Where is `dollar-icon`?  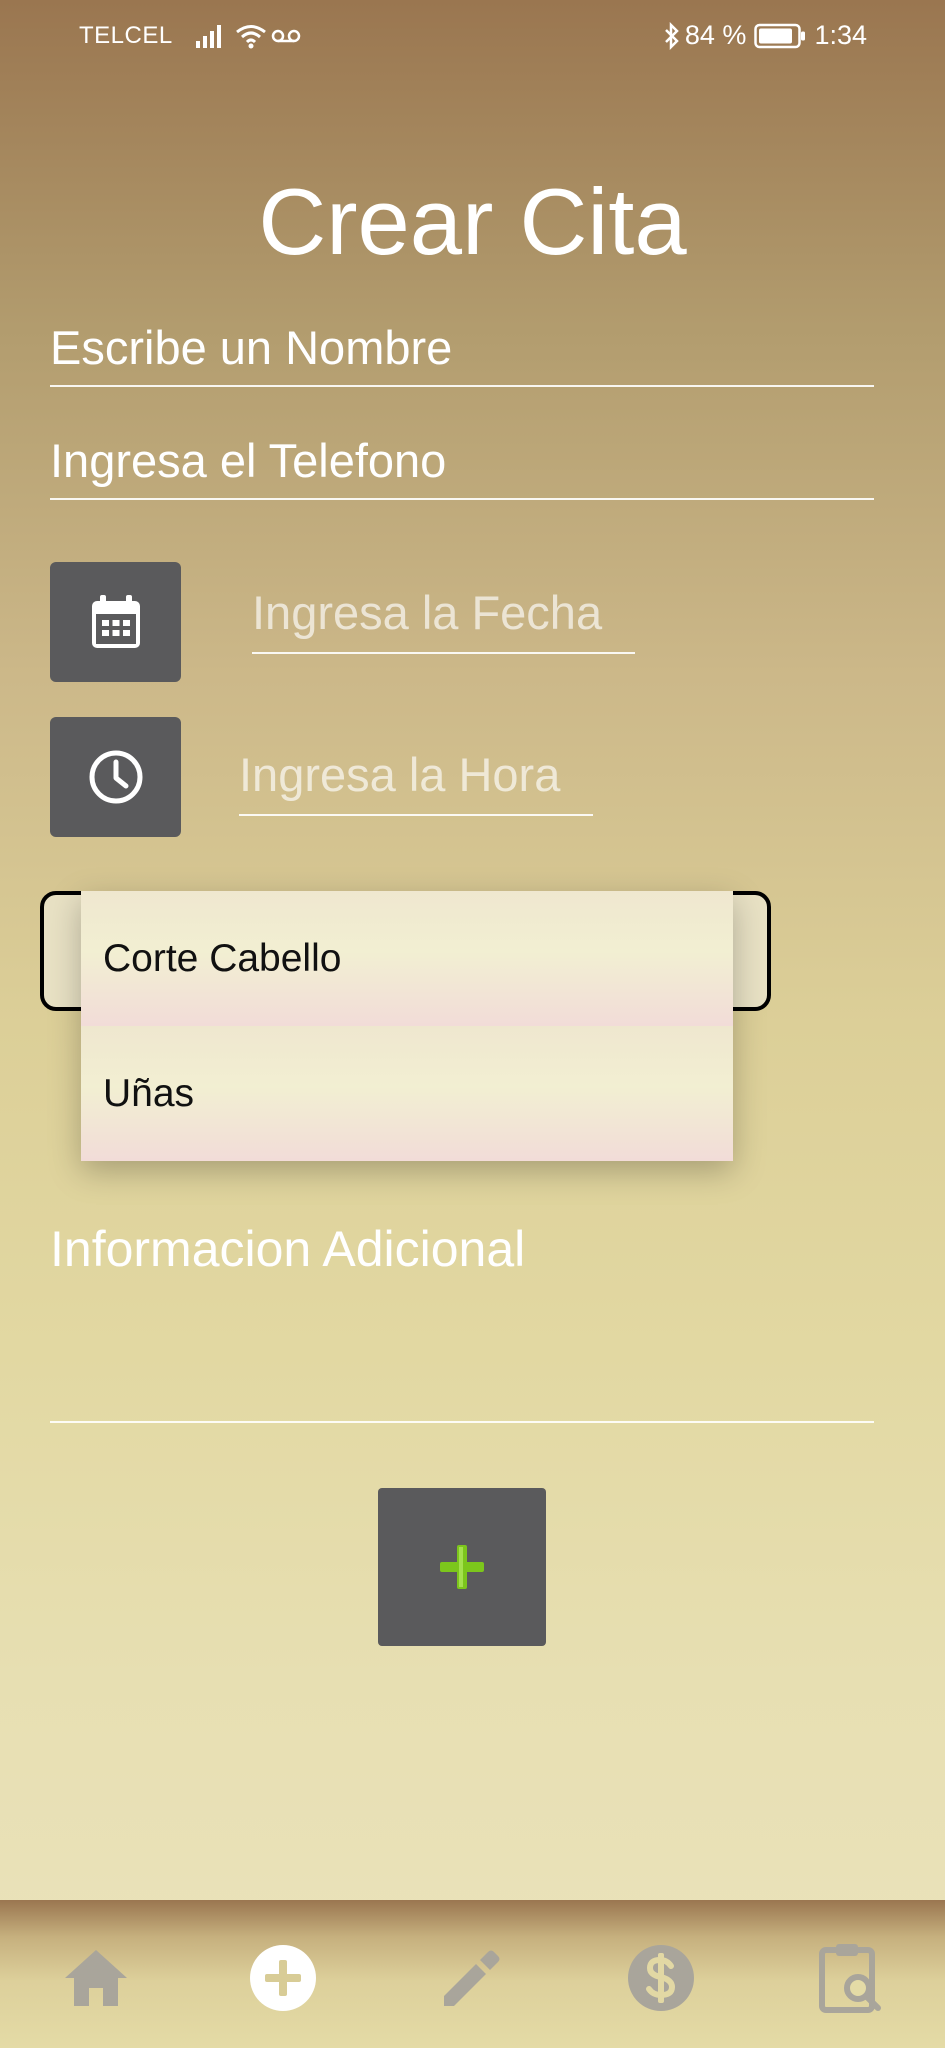
dollar-icon is located at coordinates (661, 1978).